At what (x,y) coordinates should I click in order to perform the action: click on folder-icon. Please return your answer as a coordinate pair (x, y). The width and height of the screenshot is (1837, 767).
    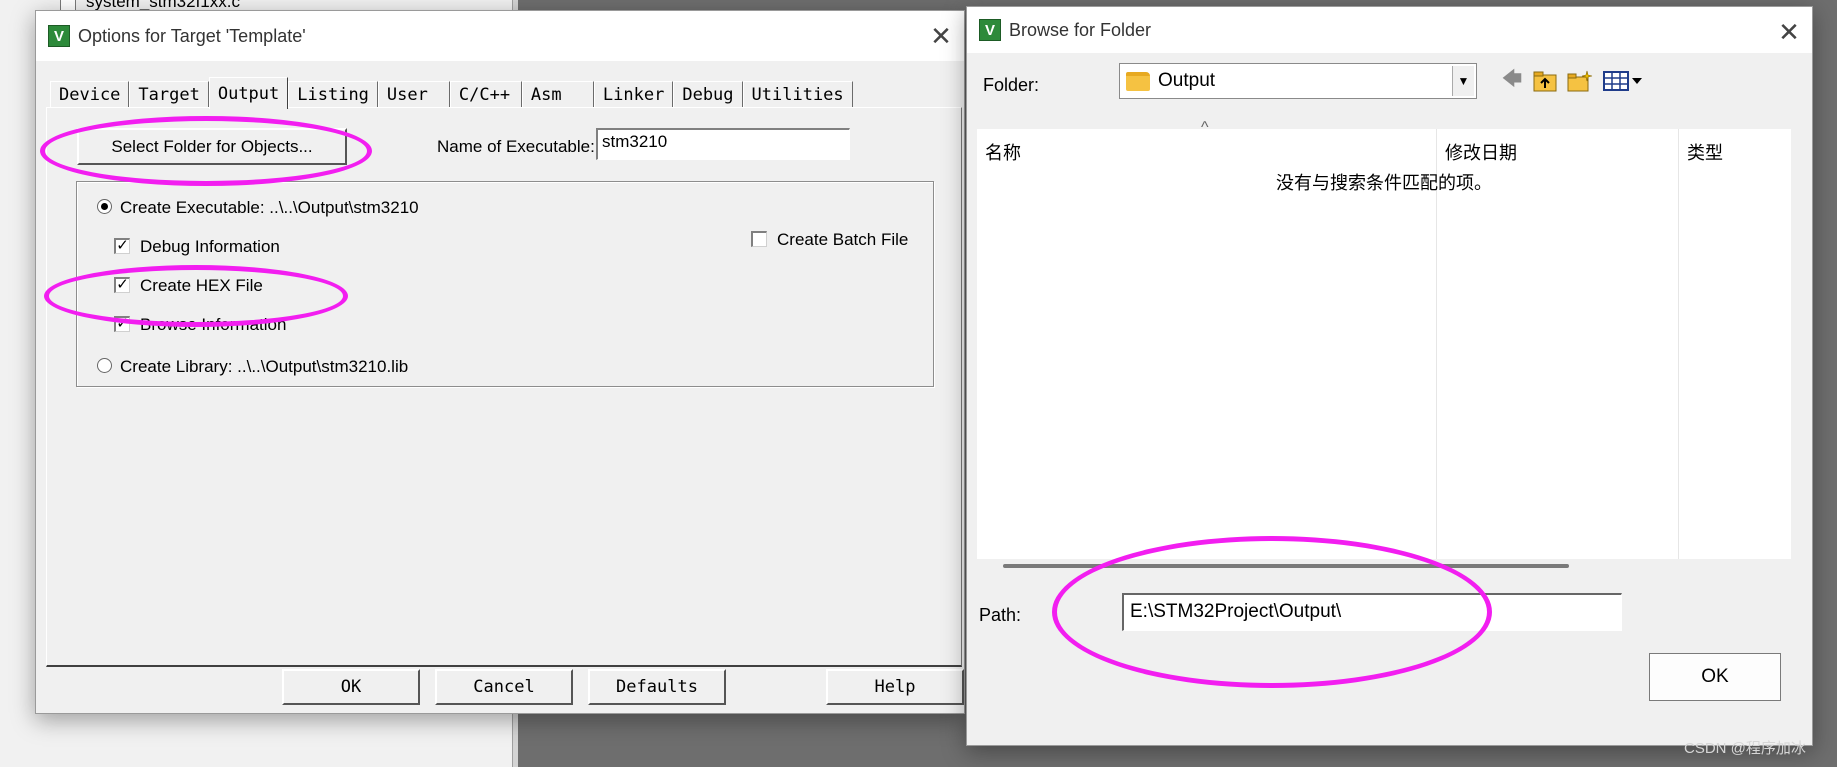
    Looking at the image, I should click on (1138, 81).